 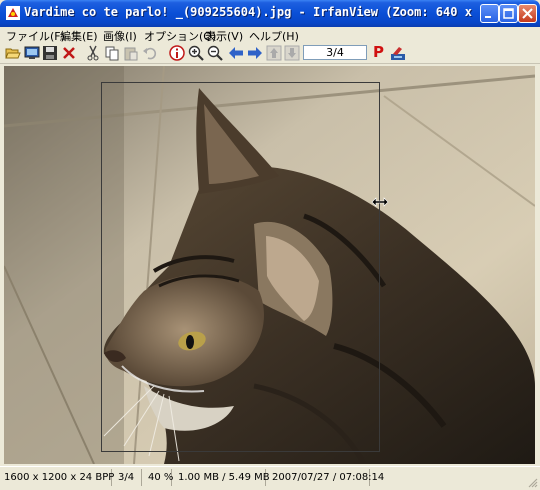 I want to click on menu-view: 表示(V), so click(x=224, y=36).